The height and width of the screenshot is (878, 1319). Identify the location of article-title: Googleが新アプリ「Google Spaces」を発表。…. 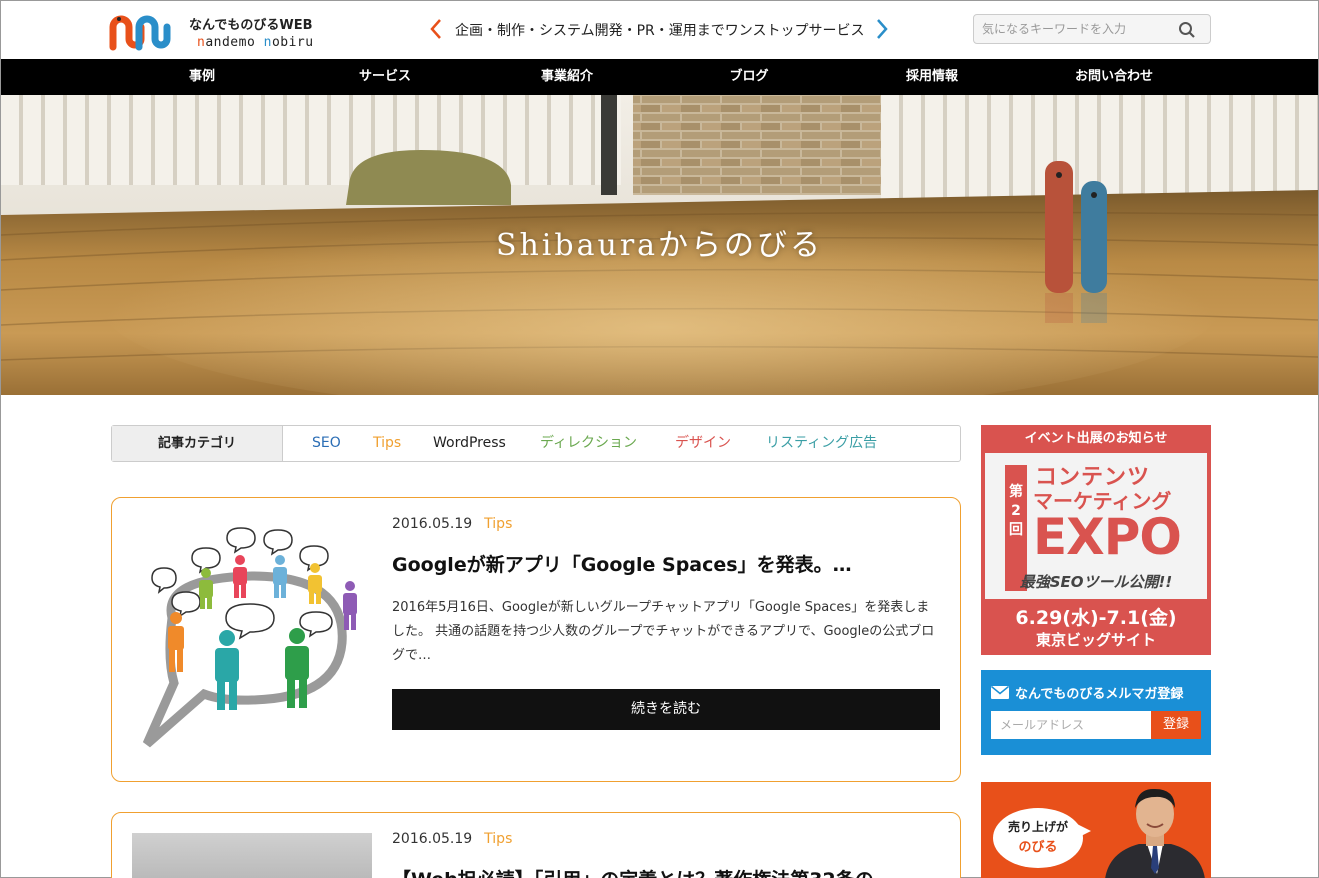
(622, 563).